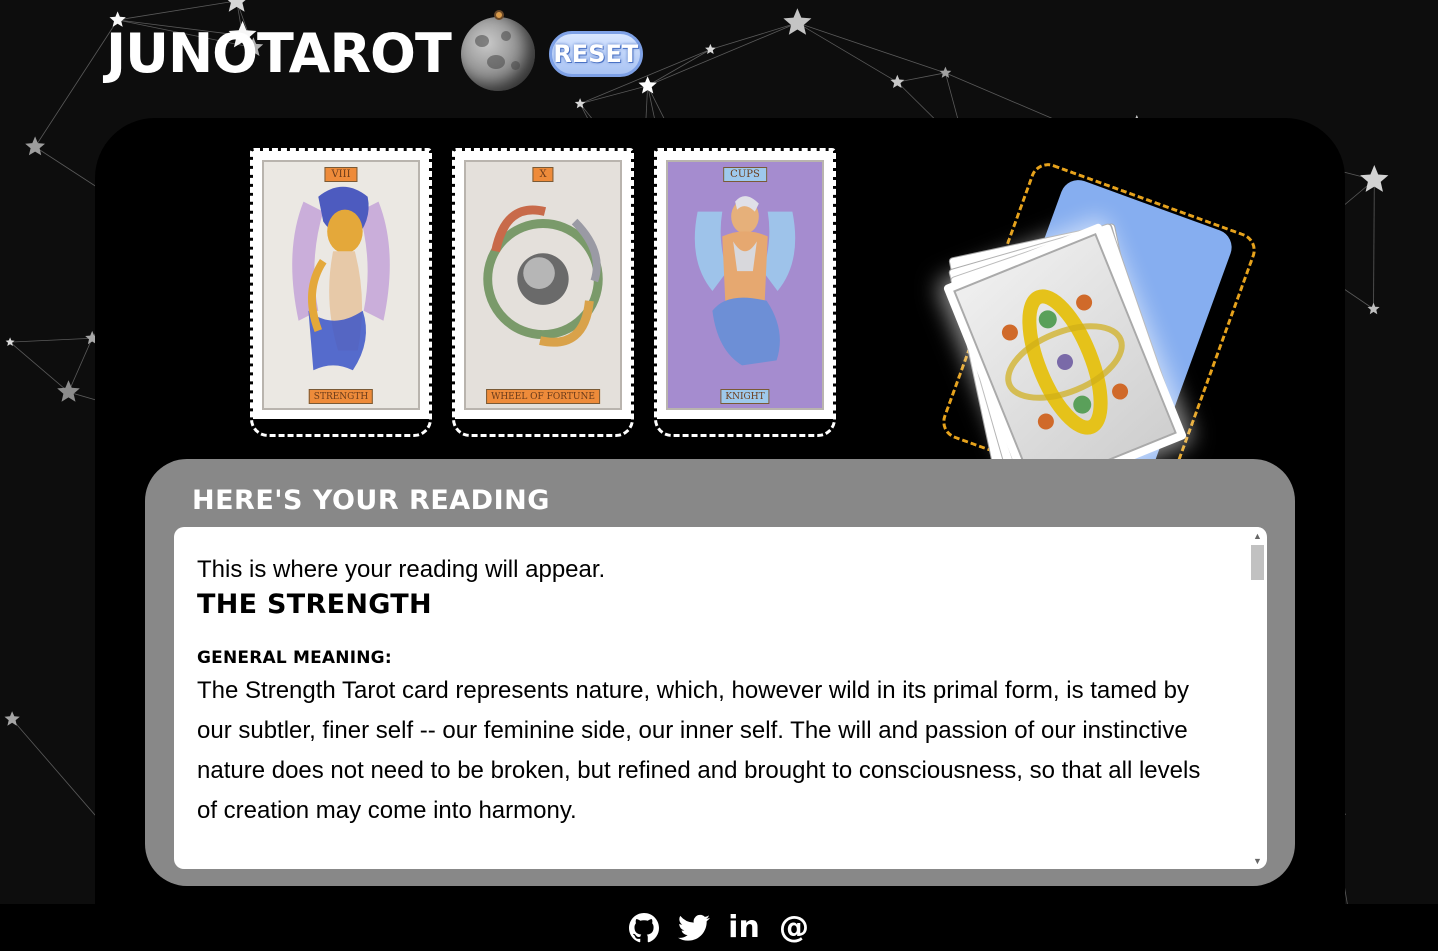 The height and width of the screenshot is (951, 1438). What do you see at coordinates (794, 928) in the screenshot?
I see `email-icon: @` at bounding box center [794, 928].